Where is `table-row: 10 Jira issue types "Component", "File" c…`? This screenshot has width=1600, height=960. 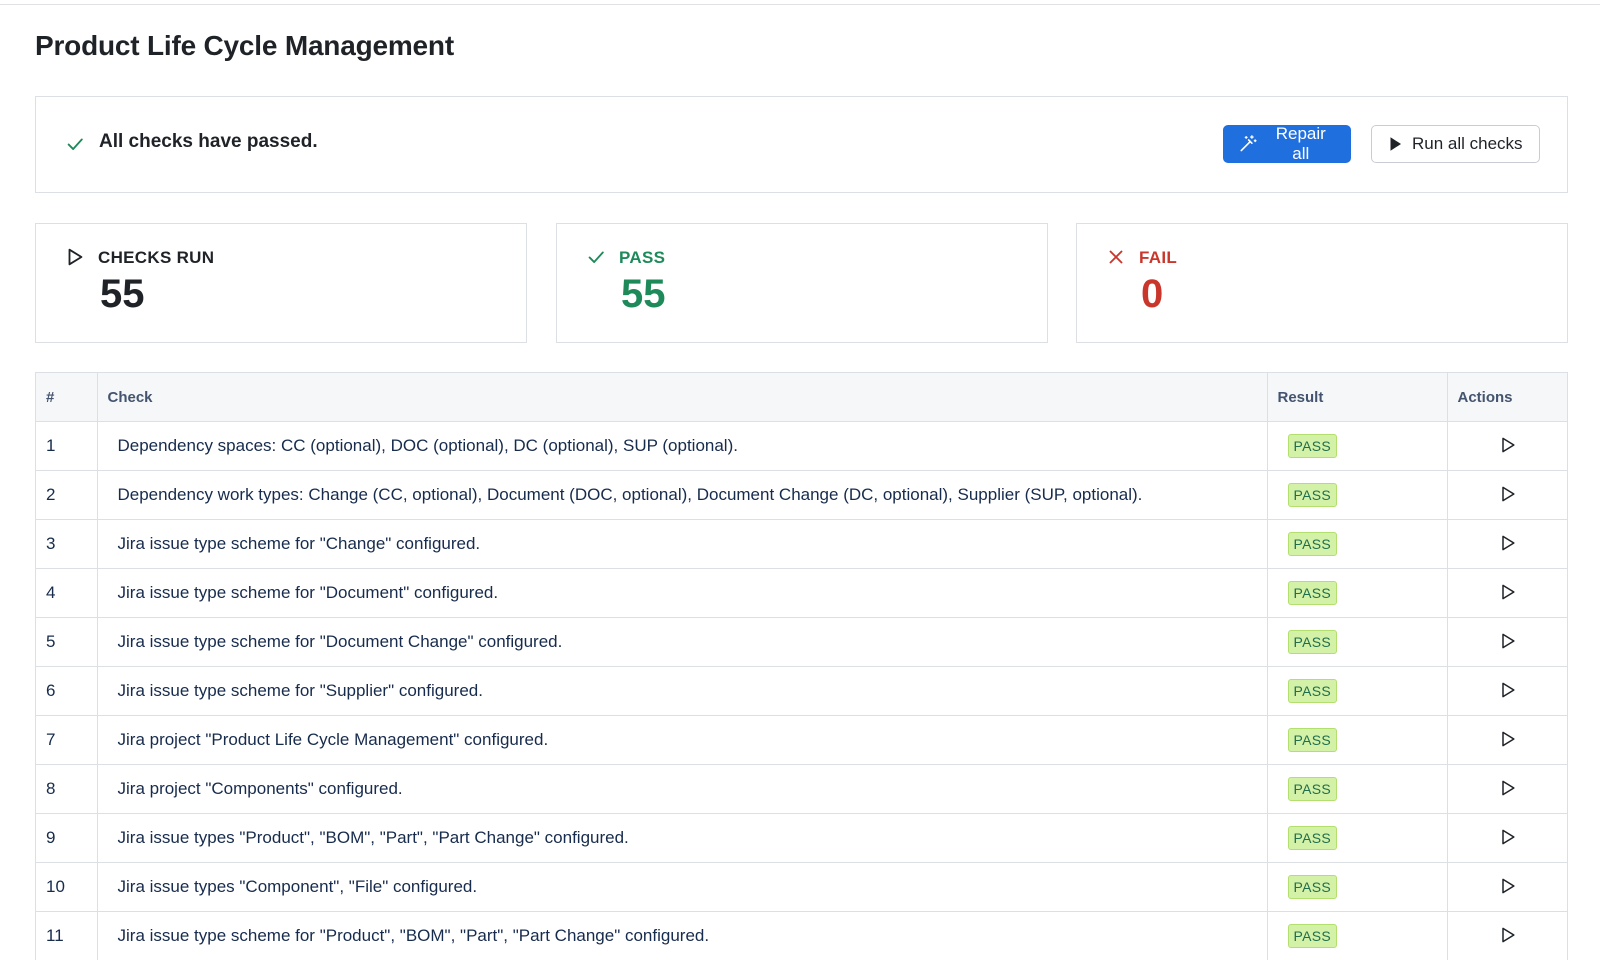
table-row: 10 Jira issue types "Component", "File" c… is located at coordinates (801, 887).